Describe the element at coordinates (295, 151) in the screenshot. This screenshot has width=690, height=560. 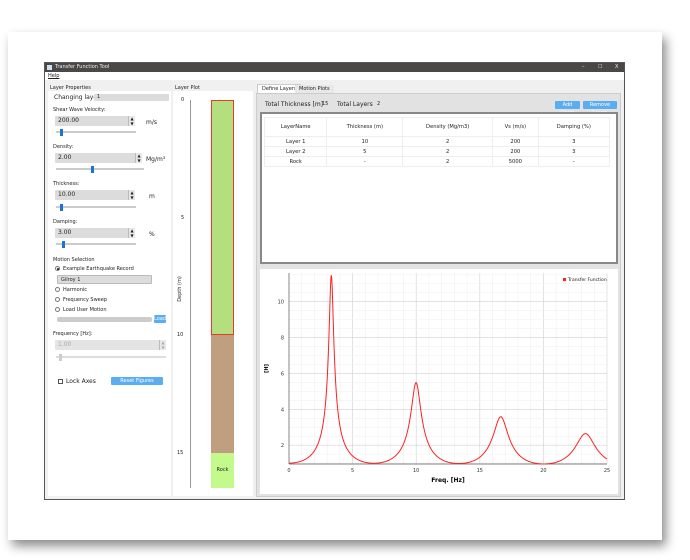
I see `table-cell: Layer 2` at that location.